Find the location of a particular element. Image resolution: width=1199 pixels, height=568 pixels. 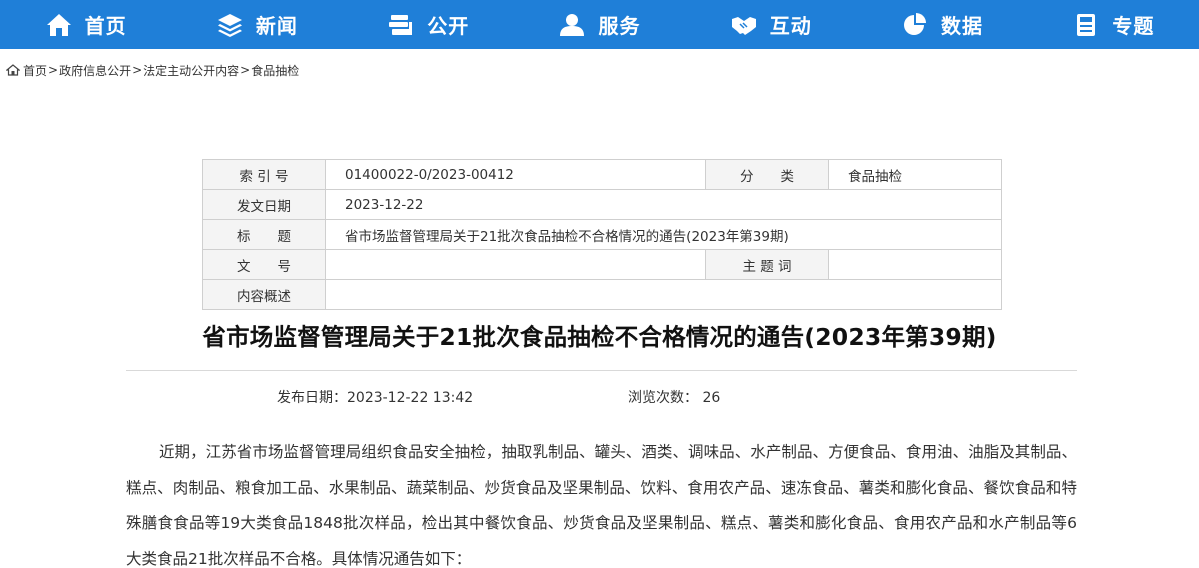

date-label: 发文日期 is located at coordinates (264, 204).